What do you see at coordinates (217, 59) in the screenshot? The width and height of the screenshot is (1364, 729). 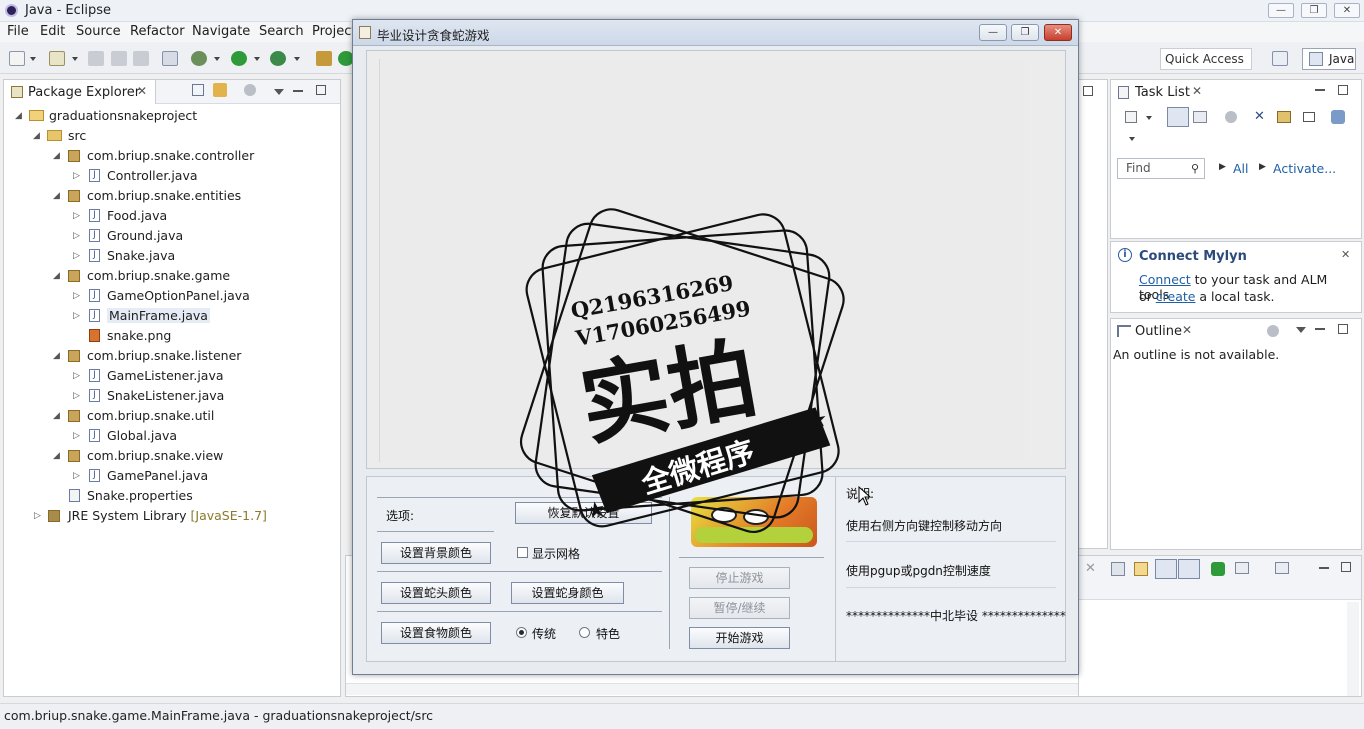 I see `debug-dropdown-icon` at bounding box center [217, 59].